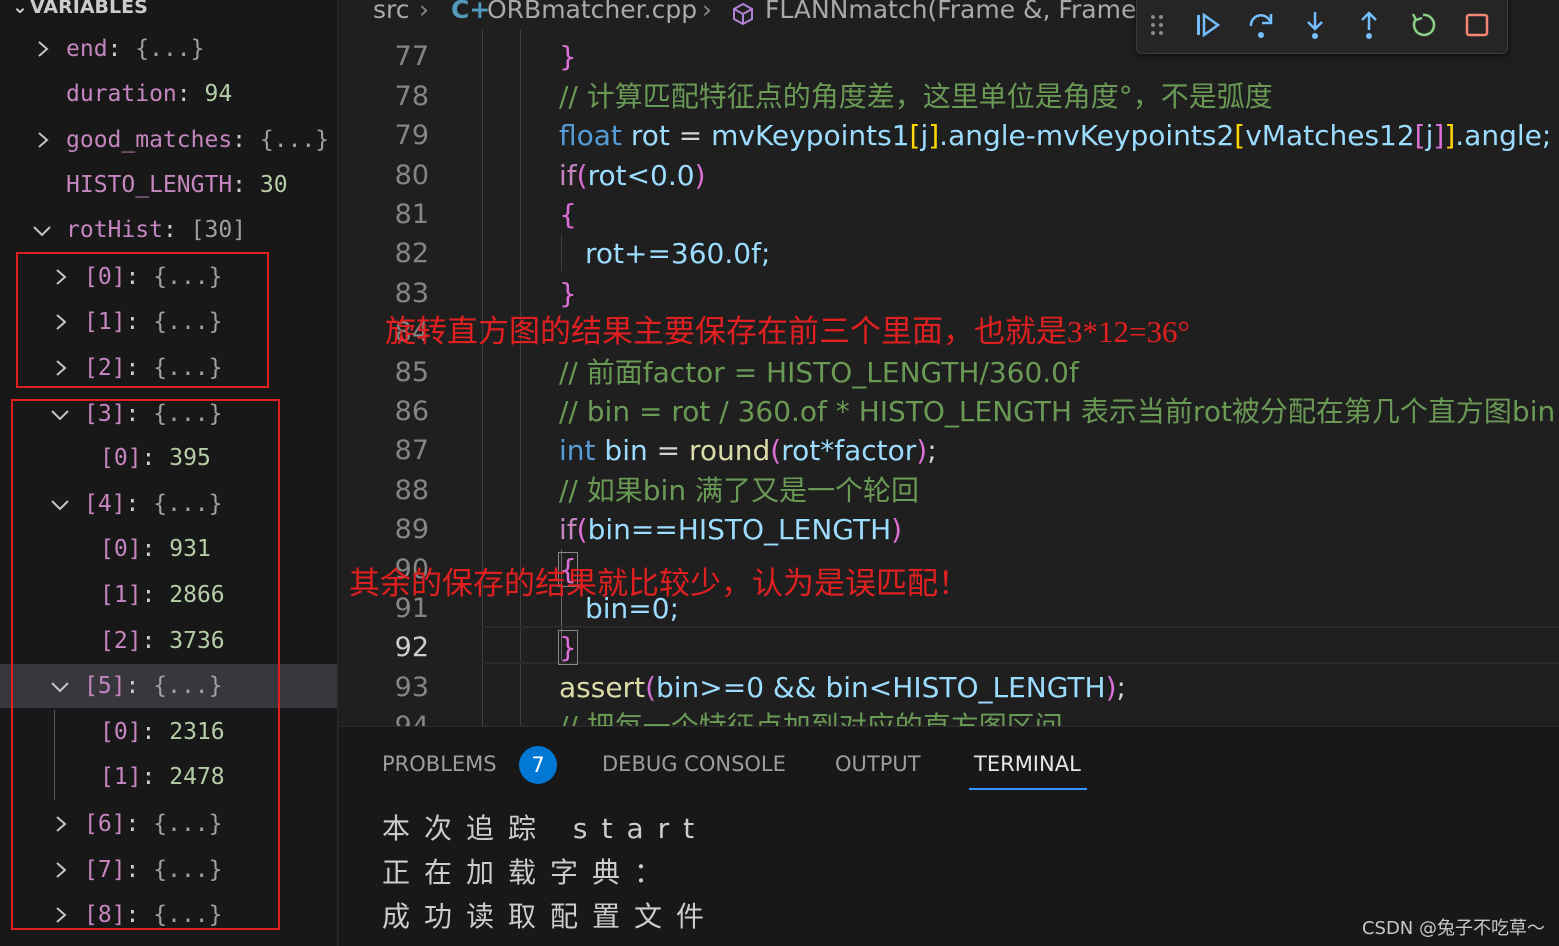 This screenshot has height=946, width=1559. I want to click on line-number: 93, so click(411, 687).